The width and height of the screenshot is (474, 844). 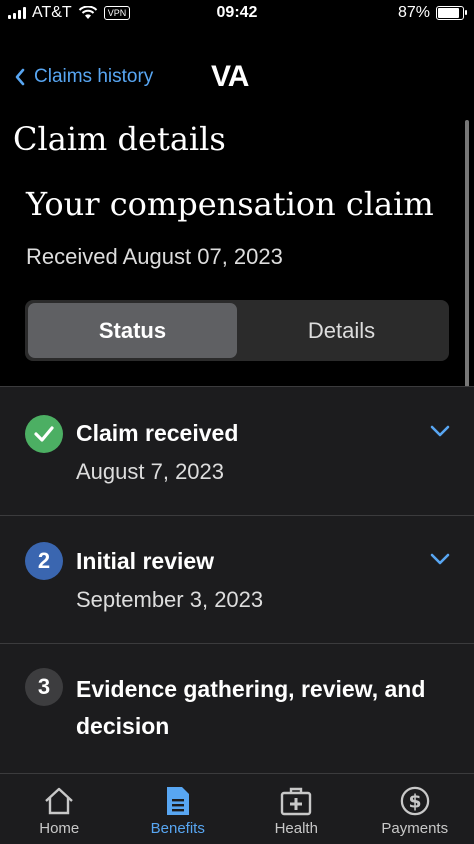 What do you see at coordinates (93, 77) in the screenshot?
I see `back-label: Claims history` at bounding box center [93, 77].